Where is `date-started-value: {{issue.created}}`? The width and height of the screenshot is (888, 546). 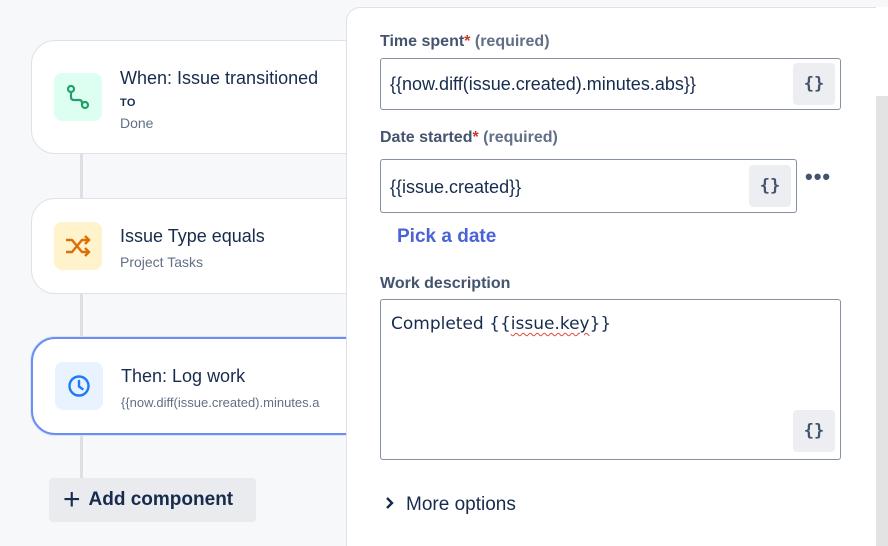 date-started-value: {{issue.created}} is located at coordinates (456, 187).